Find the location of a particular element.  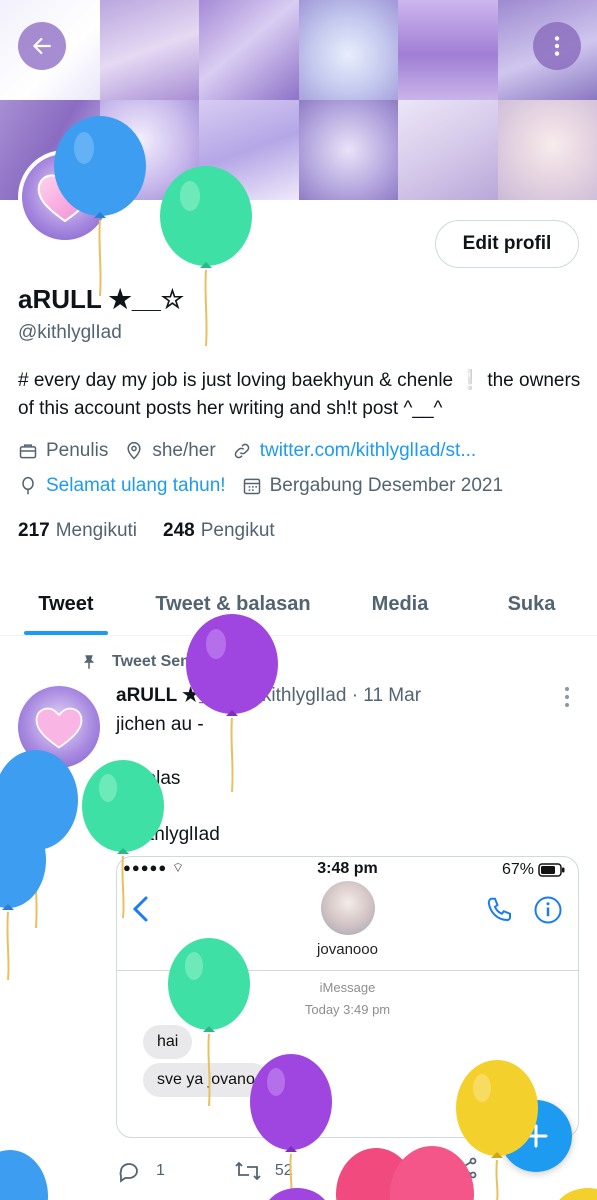

tweet-more-button is located at coordinates (567, 699).